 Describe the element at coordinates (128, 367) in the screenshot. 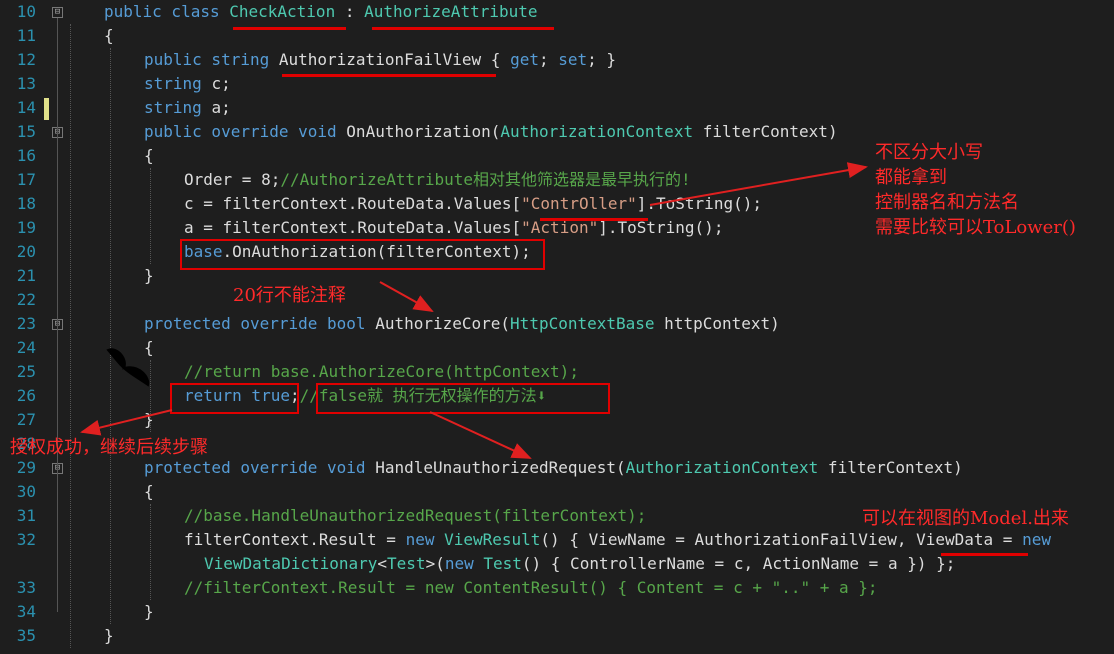

I see `ink-scribble-mark` at that location.